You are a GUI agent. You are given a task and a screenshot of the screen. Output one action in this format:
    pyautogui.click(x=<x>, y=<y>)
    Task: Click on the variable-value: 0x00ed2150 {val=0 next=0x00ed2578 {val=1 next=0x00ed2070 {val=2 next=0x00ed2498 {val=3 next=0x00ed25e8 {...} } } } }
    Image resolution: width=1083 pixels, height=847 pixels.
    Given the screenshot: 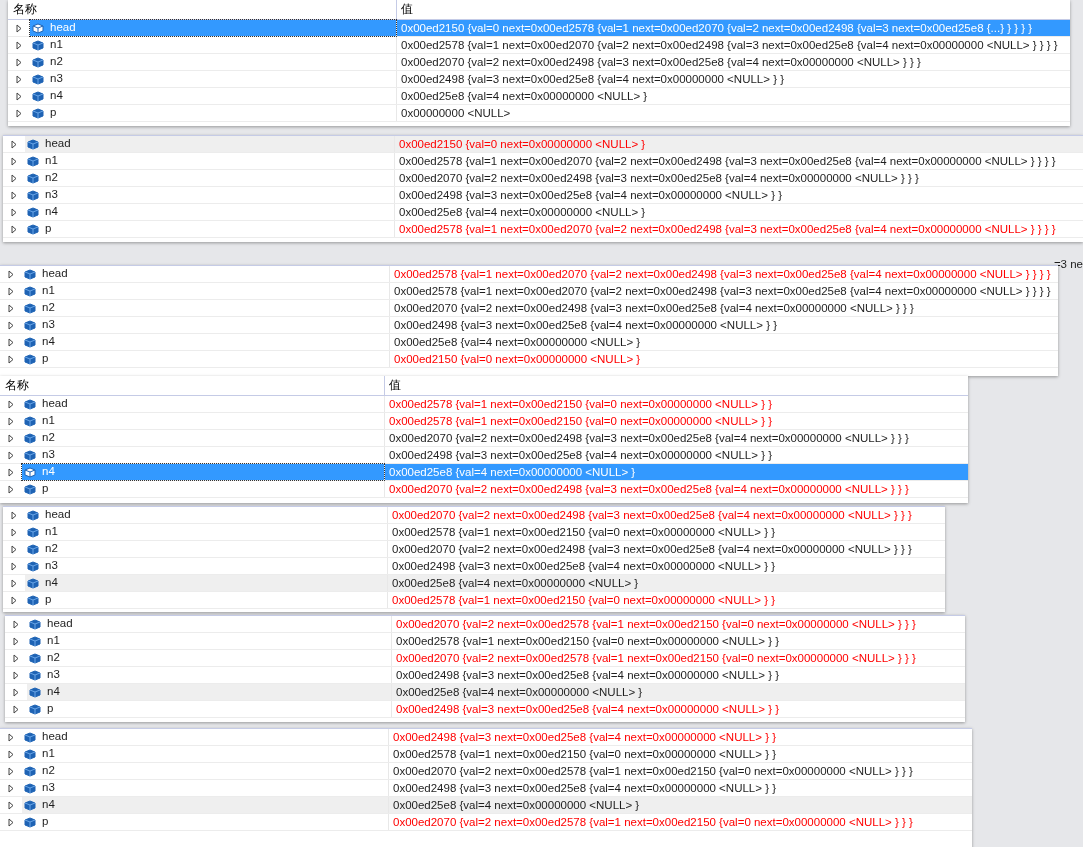 What is the action you would take?
    pyautogui.click(x=733, y=28)
    